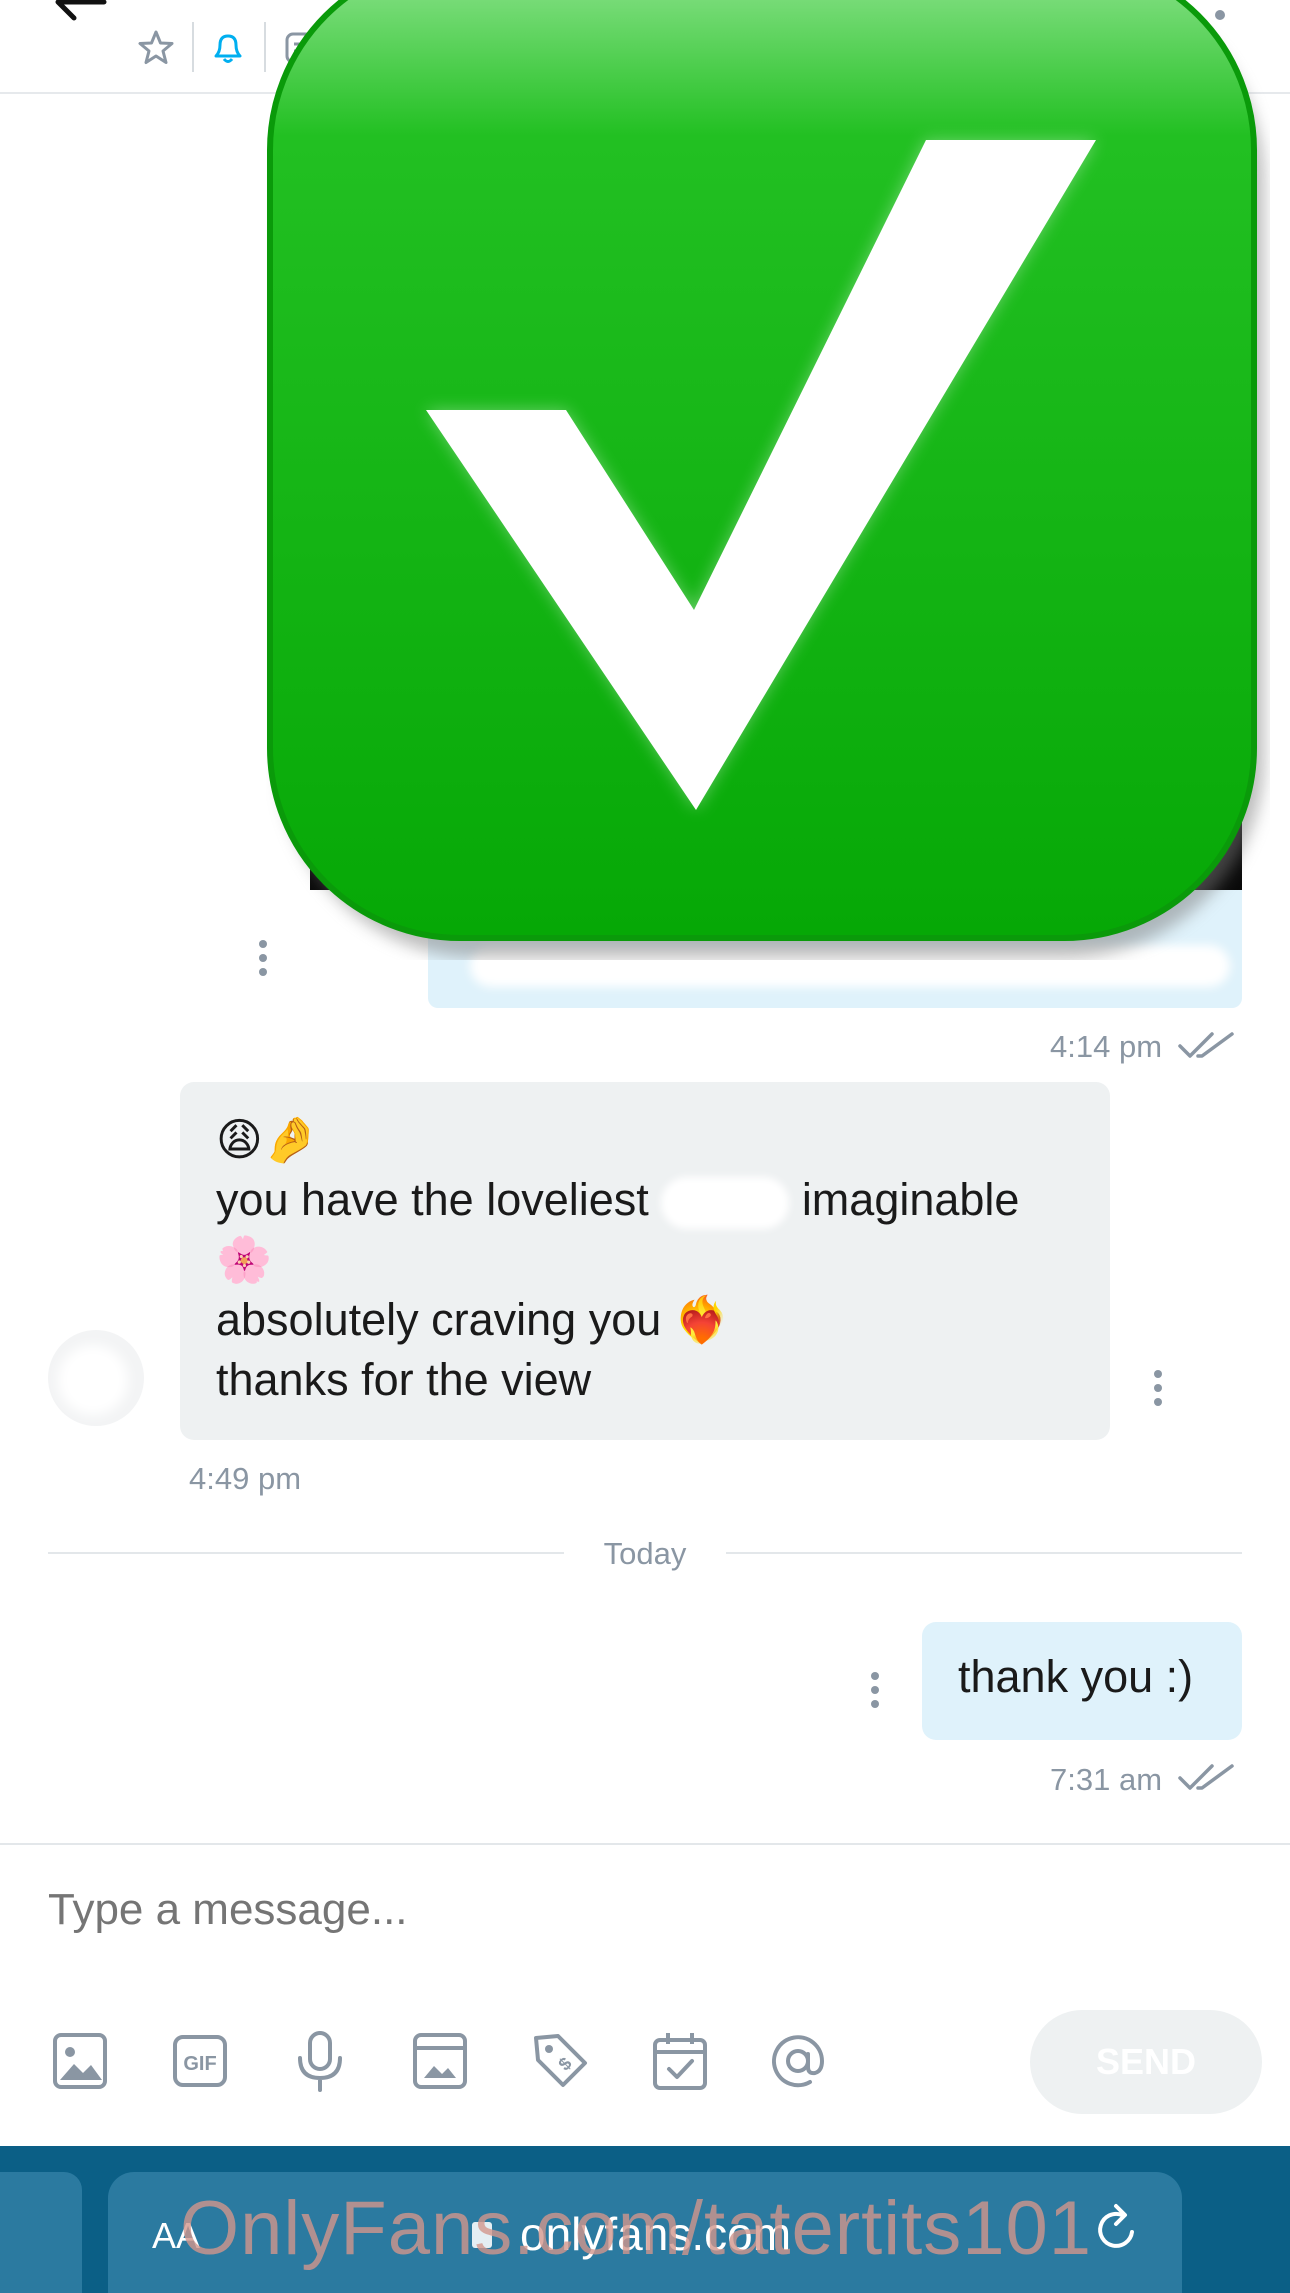  I want to click on vault-icon, so click(440, 2061).